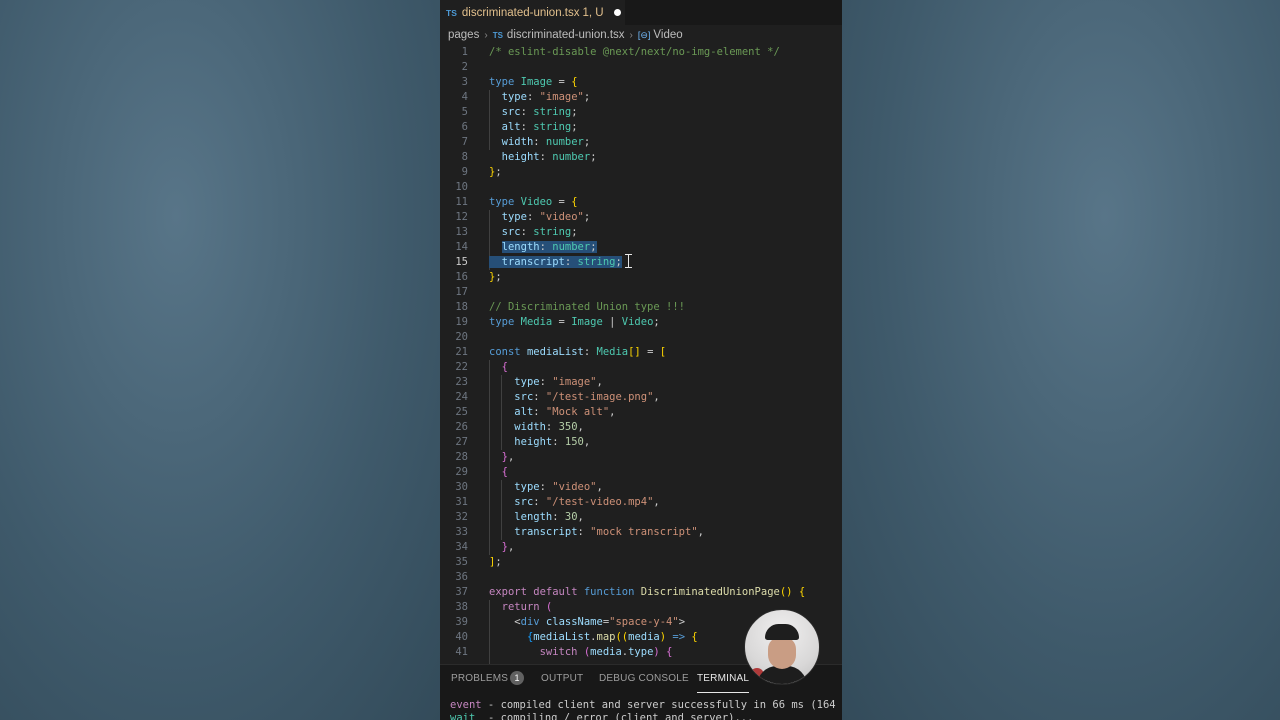 The height and width of the screenshot is (720, 1280). What do you see at coordinates (479, 678) in the screenshot?
I see `tab-problems: PROBLEMS` at bounding box center [479, 678].